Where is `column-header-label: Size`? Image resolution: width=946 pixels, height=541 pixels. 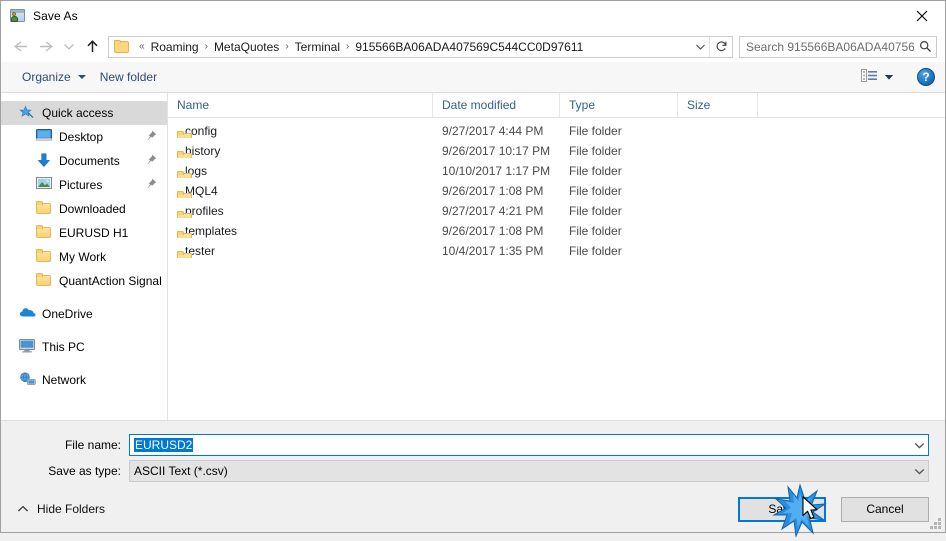
column-header-label: Size is located at coordinates (698, 105).